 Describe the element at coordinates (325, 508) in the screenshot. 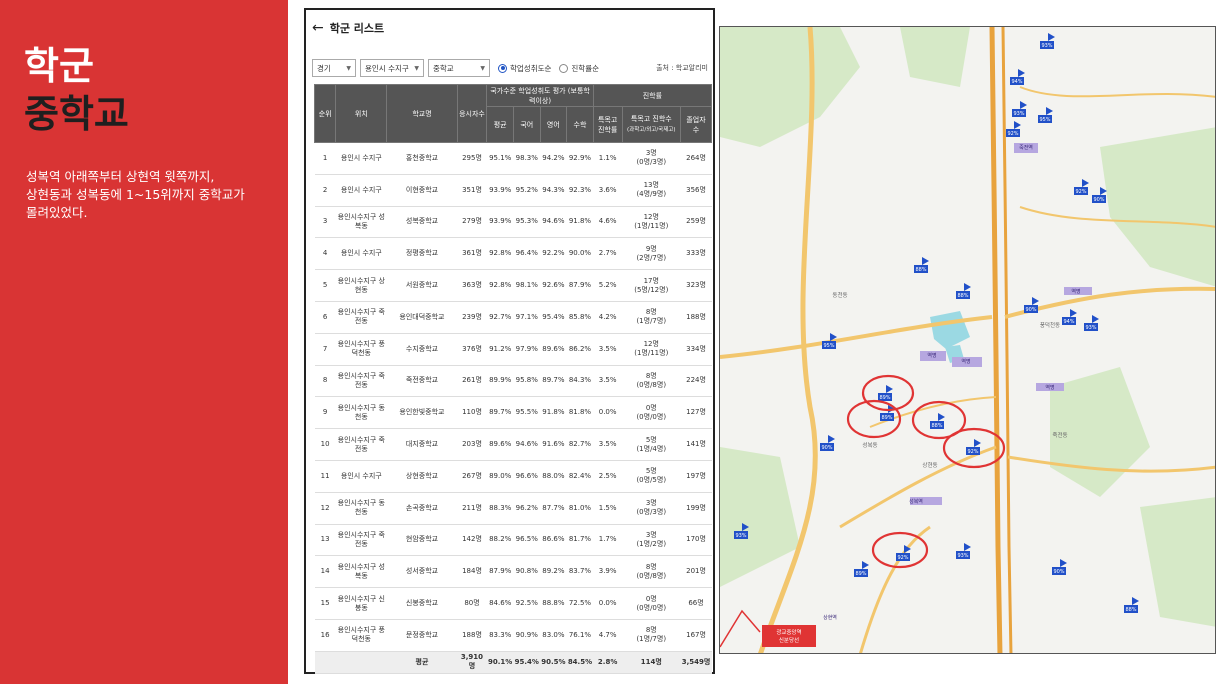

I see `cell-rank: 12` at that location.